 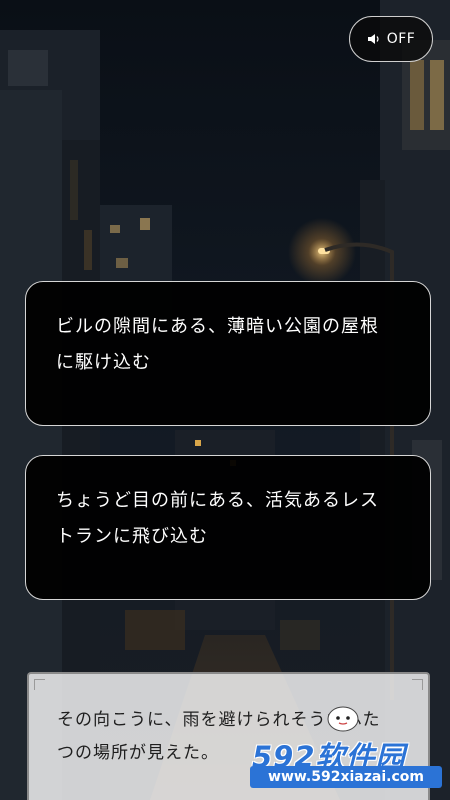 I want to click on choice-text-line: トランに飛び込む, so click(x=132, y=536).